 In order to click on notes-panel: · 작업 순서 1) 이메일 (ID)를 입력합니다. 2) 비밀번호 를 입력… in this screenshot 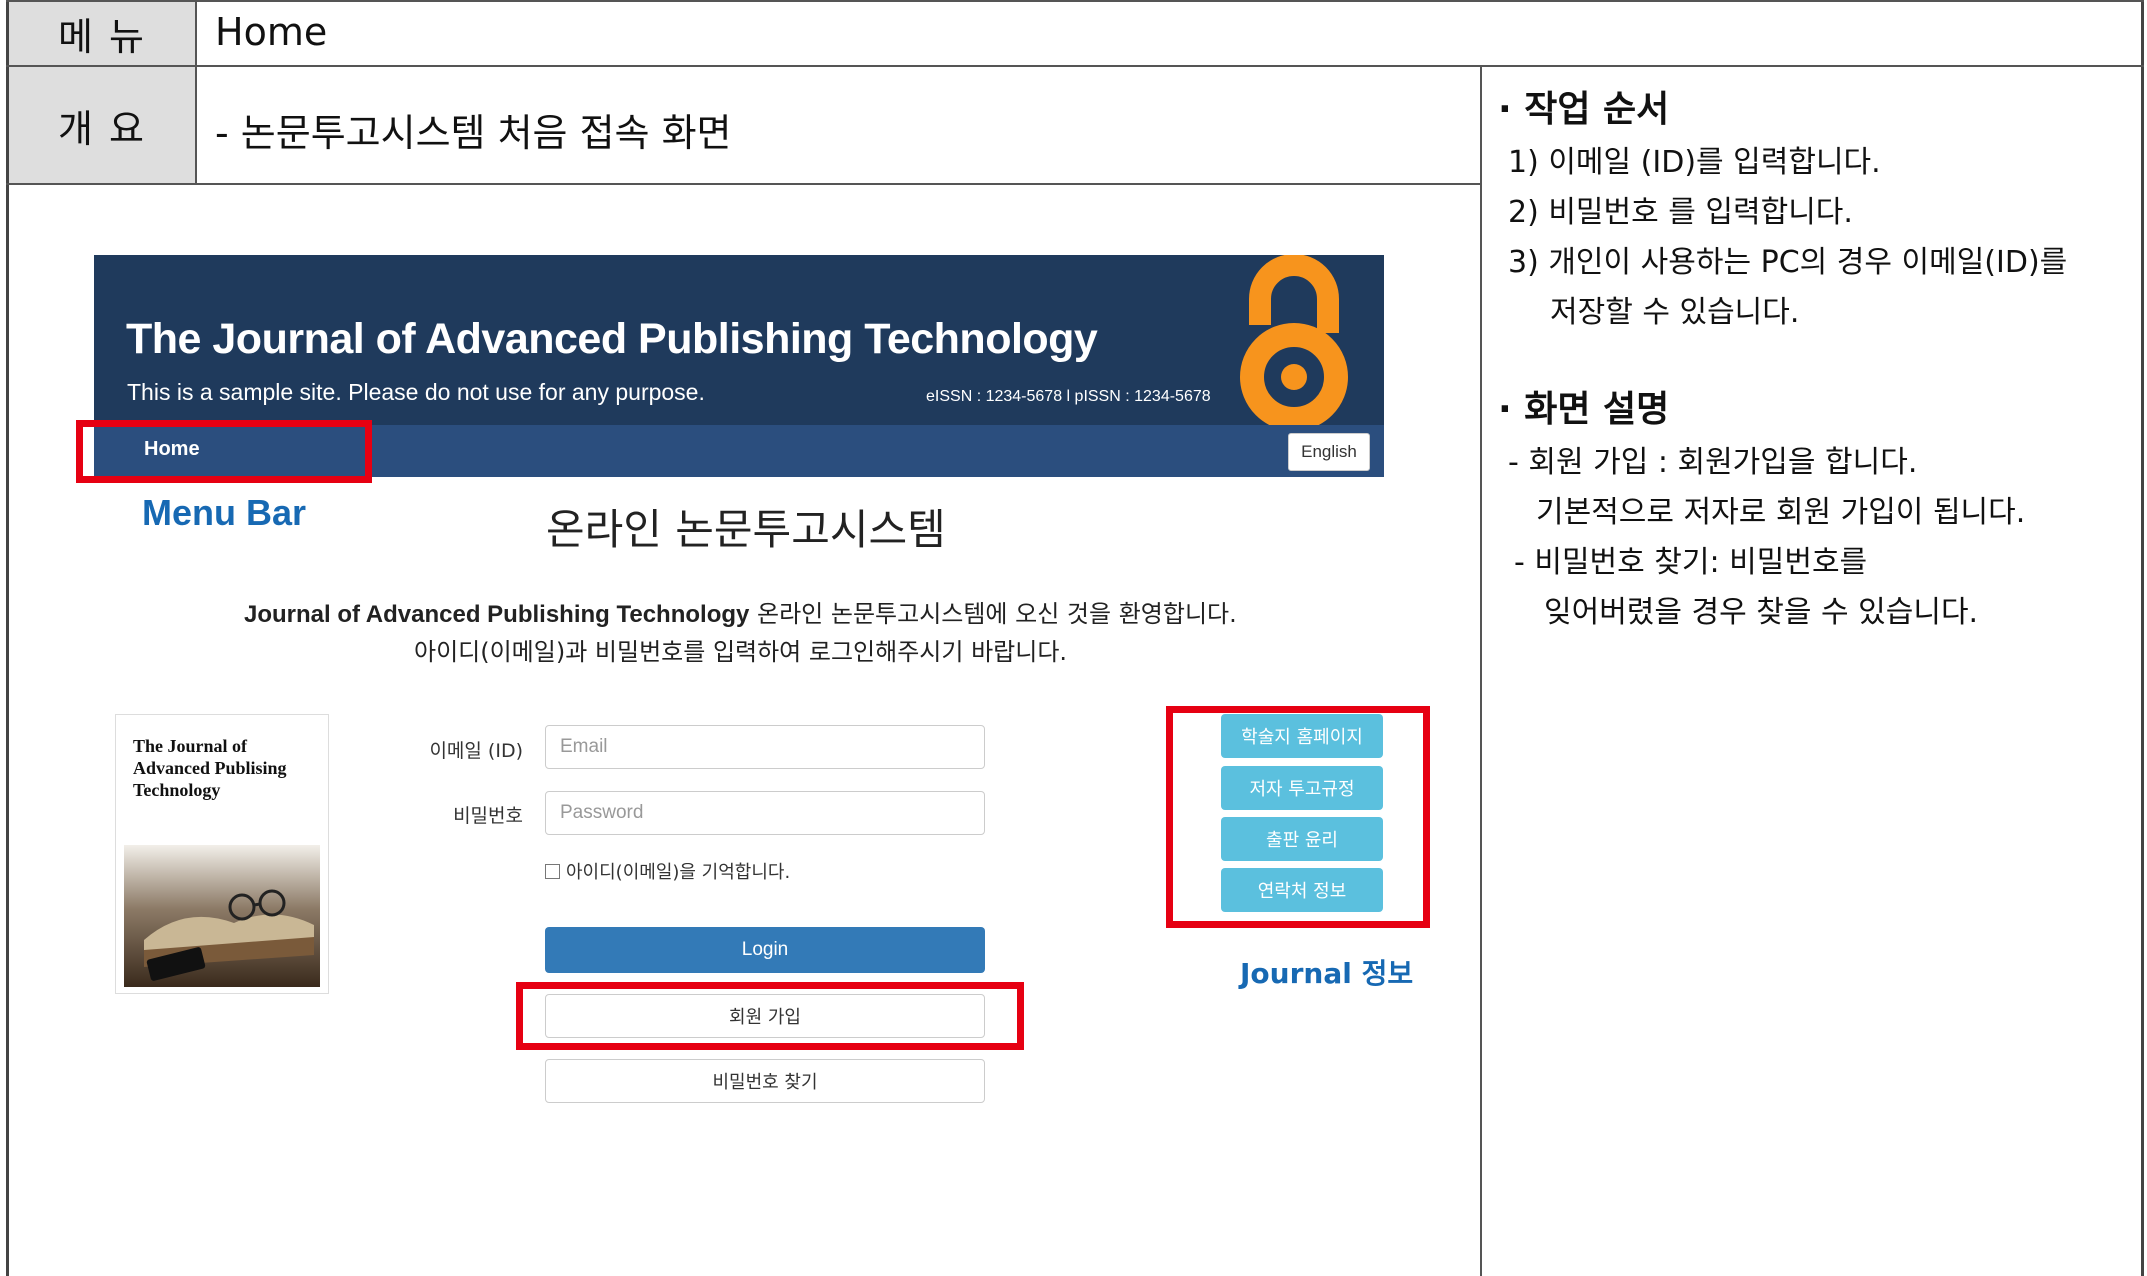, I will do `click(1808, 360)`.